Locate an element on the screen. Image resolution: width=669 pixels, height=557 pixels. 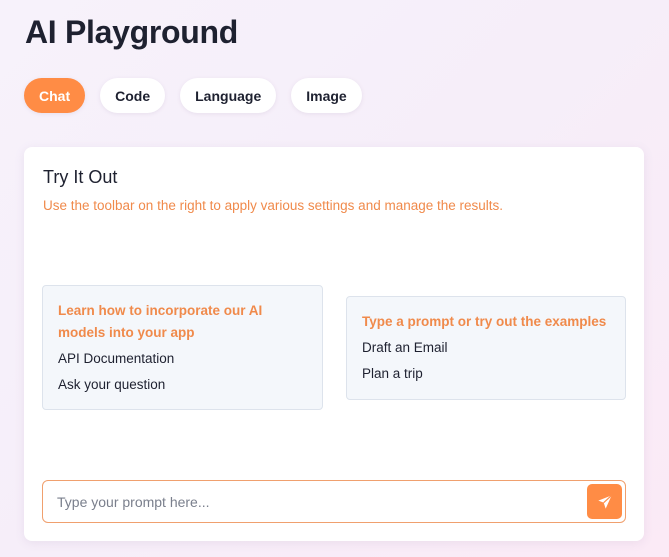
example-plan-trip: Plan a trip is located at coordinates (486, 374).